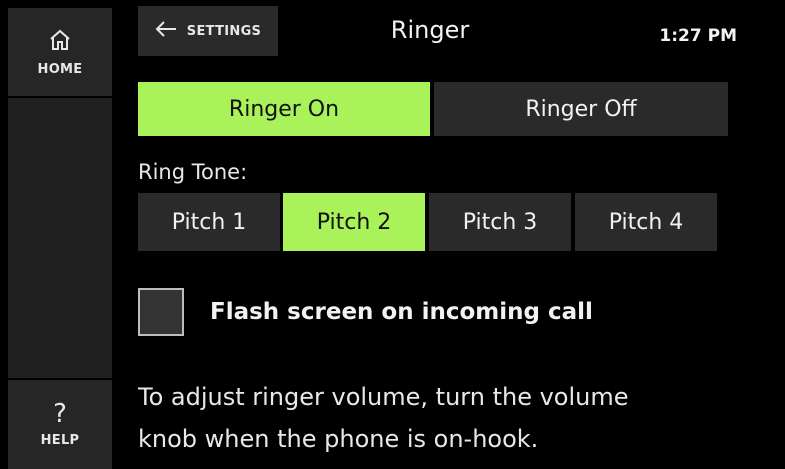 The width and height of the screenshot is (785, 469). I want to click on home-icon, so click(60, 42).